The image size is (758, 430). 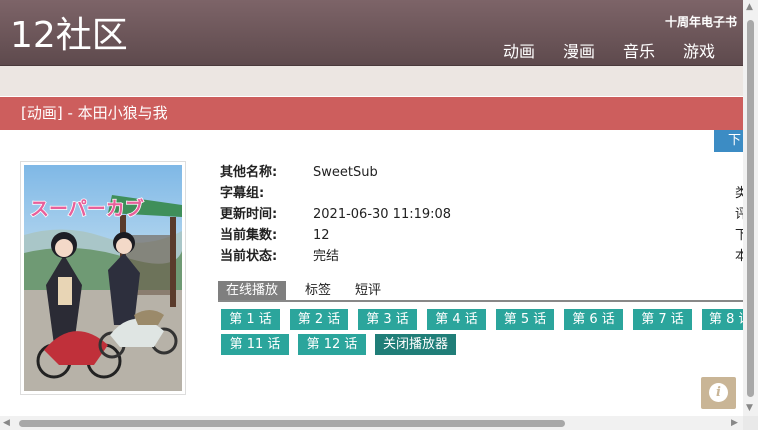 I want to click on page-title: [动画] - 本田小狼与我, so click(x=371, y=113).